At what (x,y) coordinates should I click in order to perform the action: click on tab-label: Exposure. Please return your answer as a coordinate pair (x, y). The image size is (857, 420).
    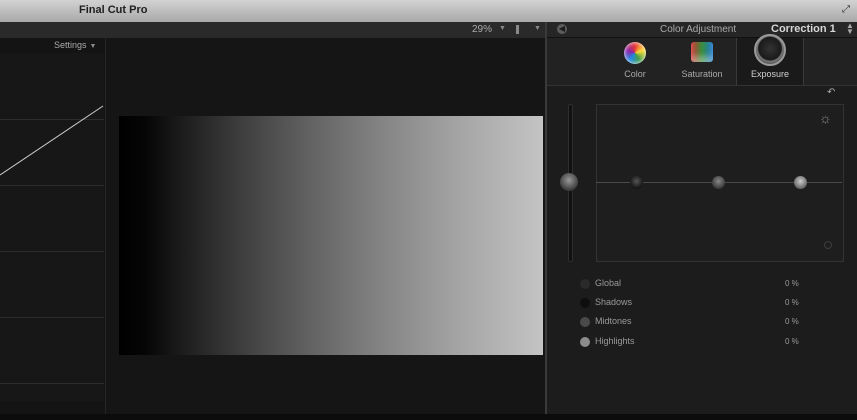
    Looking at the image, I should click on (770, 74).